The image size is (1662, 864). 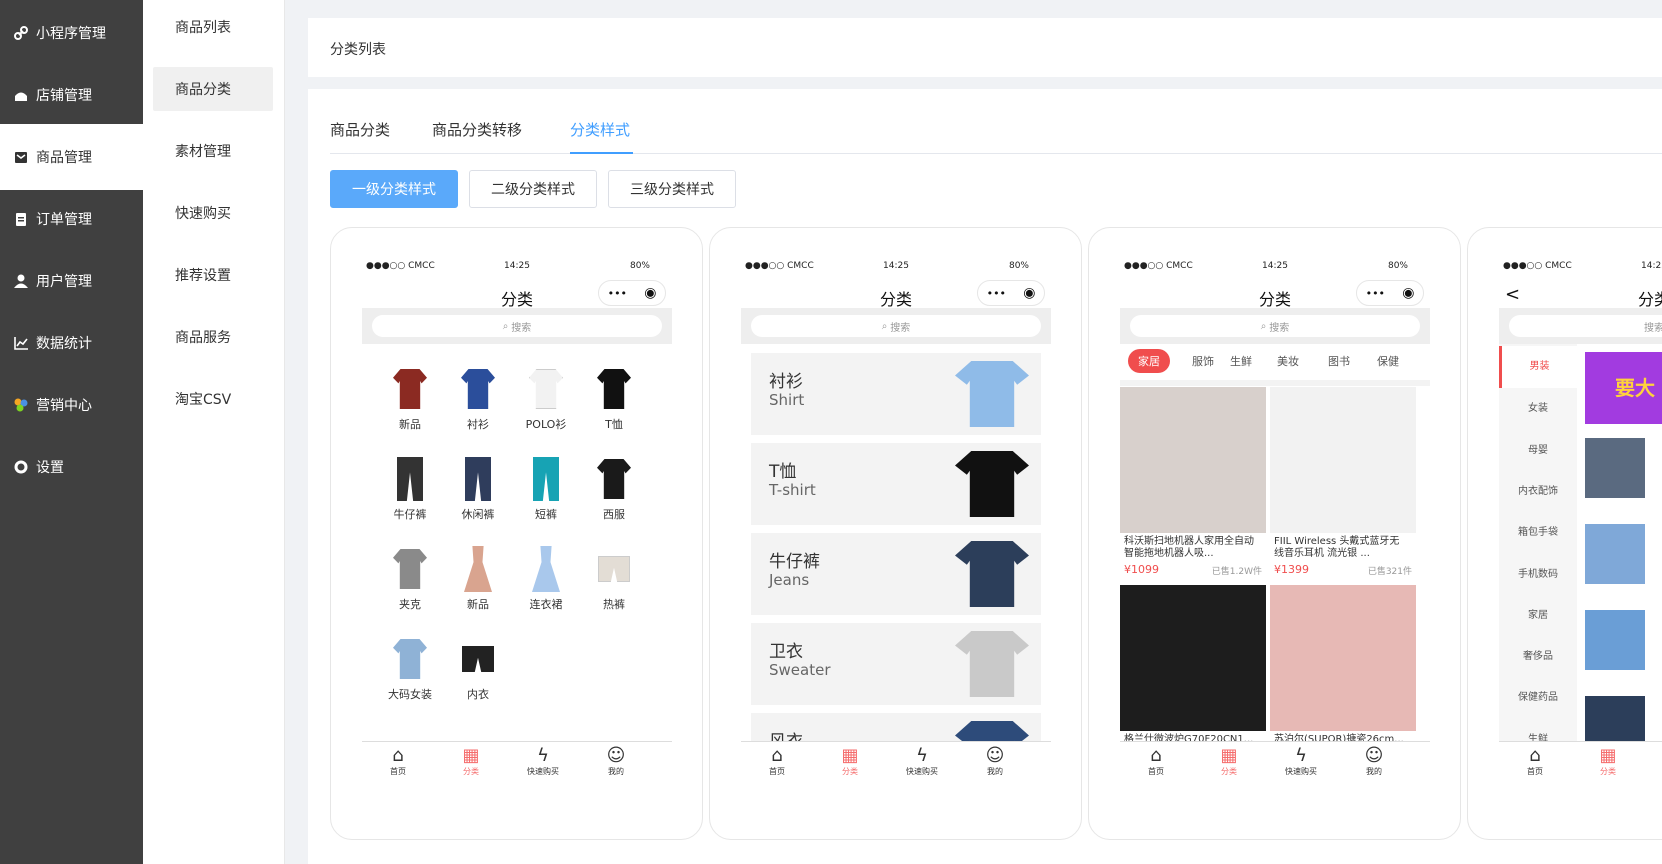 I want to click on subnav-item: 快速购买, so click(x=213, y=213).